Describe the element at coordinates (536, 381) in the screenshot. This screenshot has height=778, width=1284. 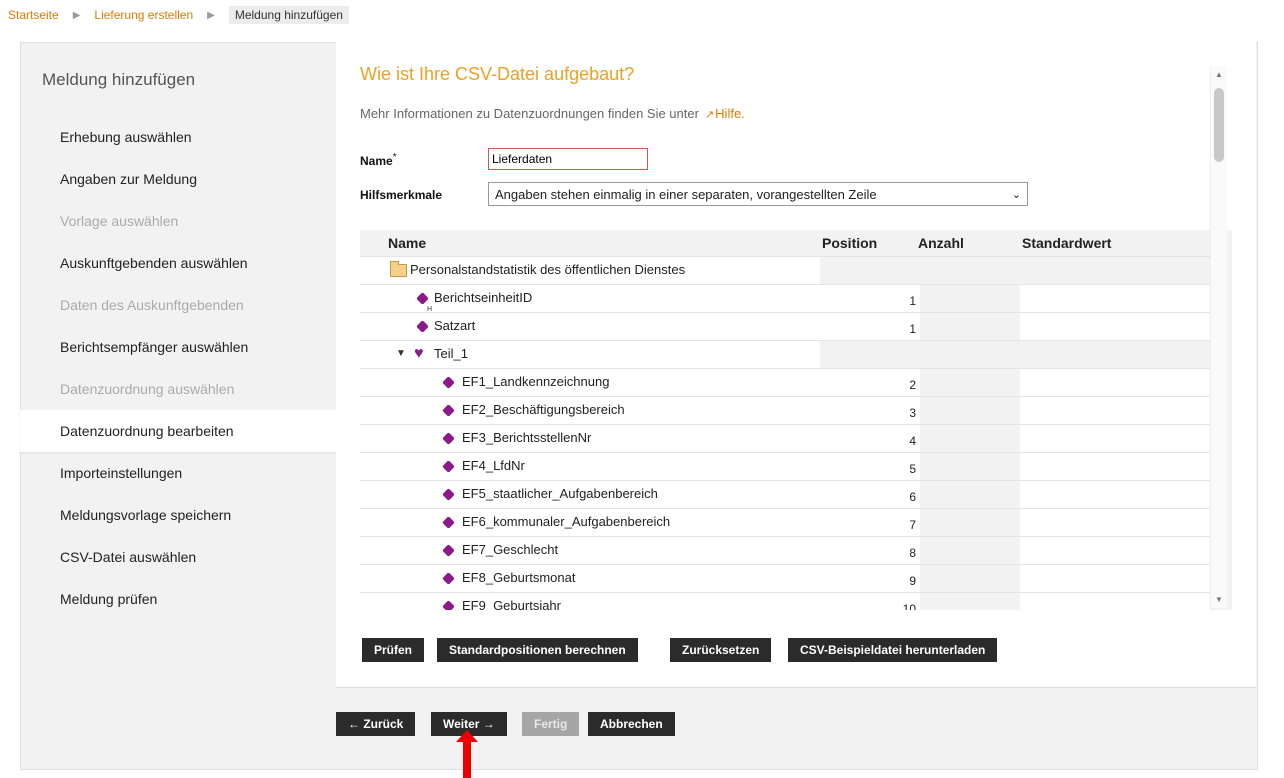
I see `row-name: EF1_Landkennzeichnung` at that location.